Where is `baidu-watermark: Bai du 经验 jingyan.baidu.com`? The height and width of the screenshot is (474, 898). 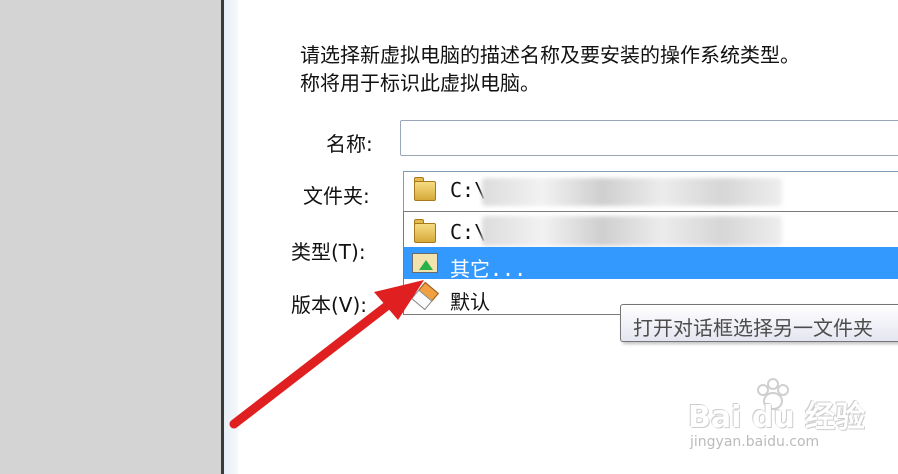 baidu-watermark: Bai du 经验 jingyan.baidu.com is located at coordinates (788, 420).